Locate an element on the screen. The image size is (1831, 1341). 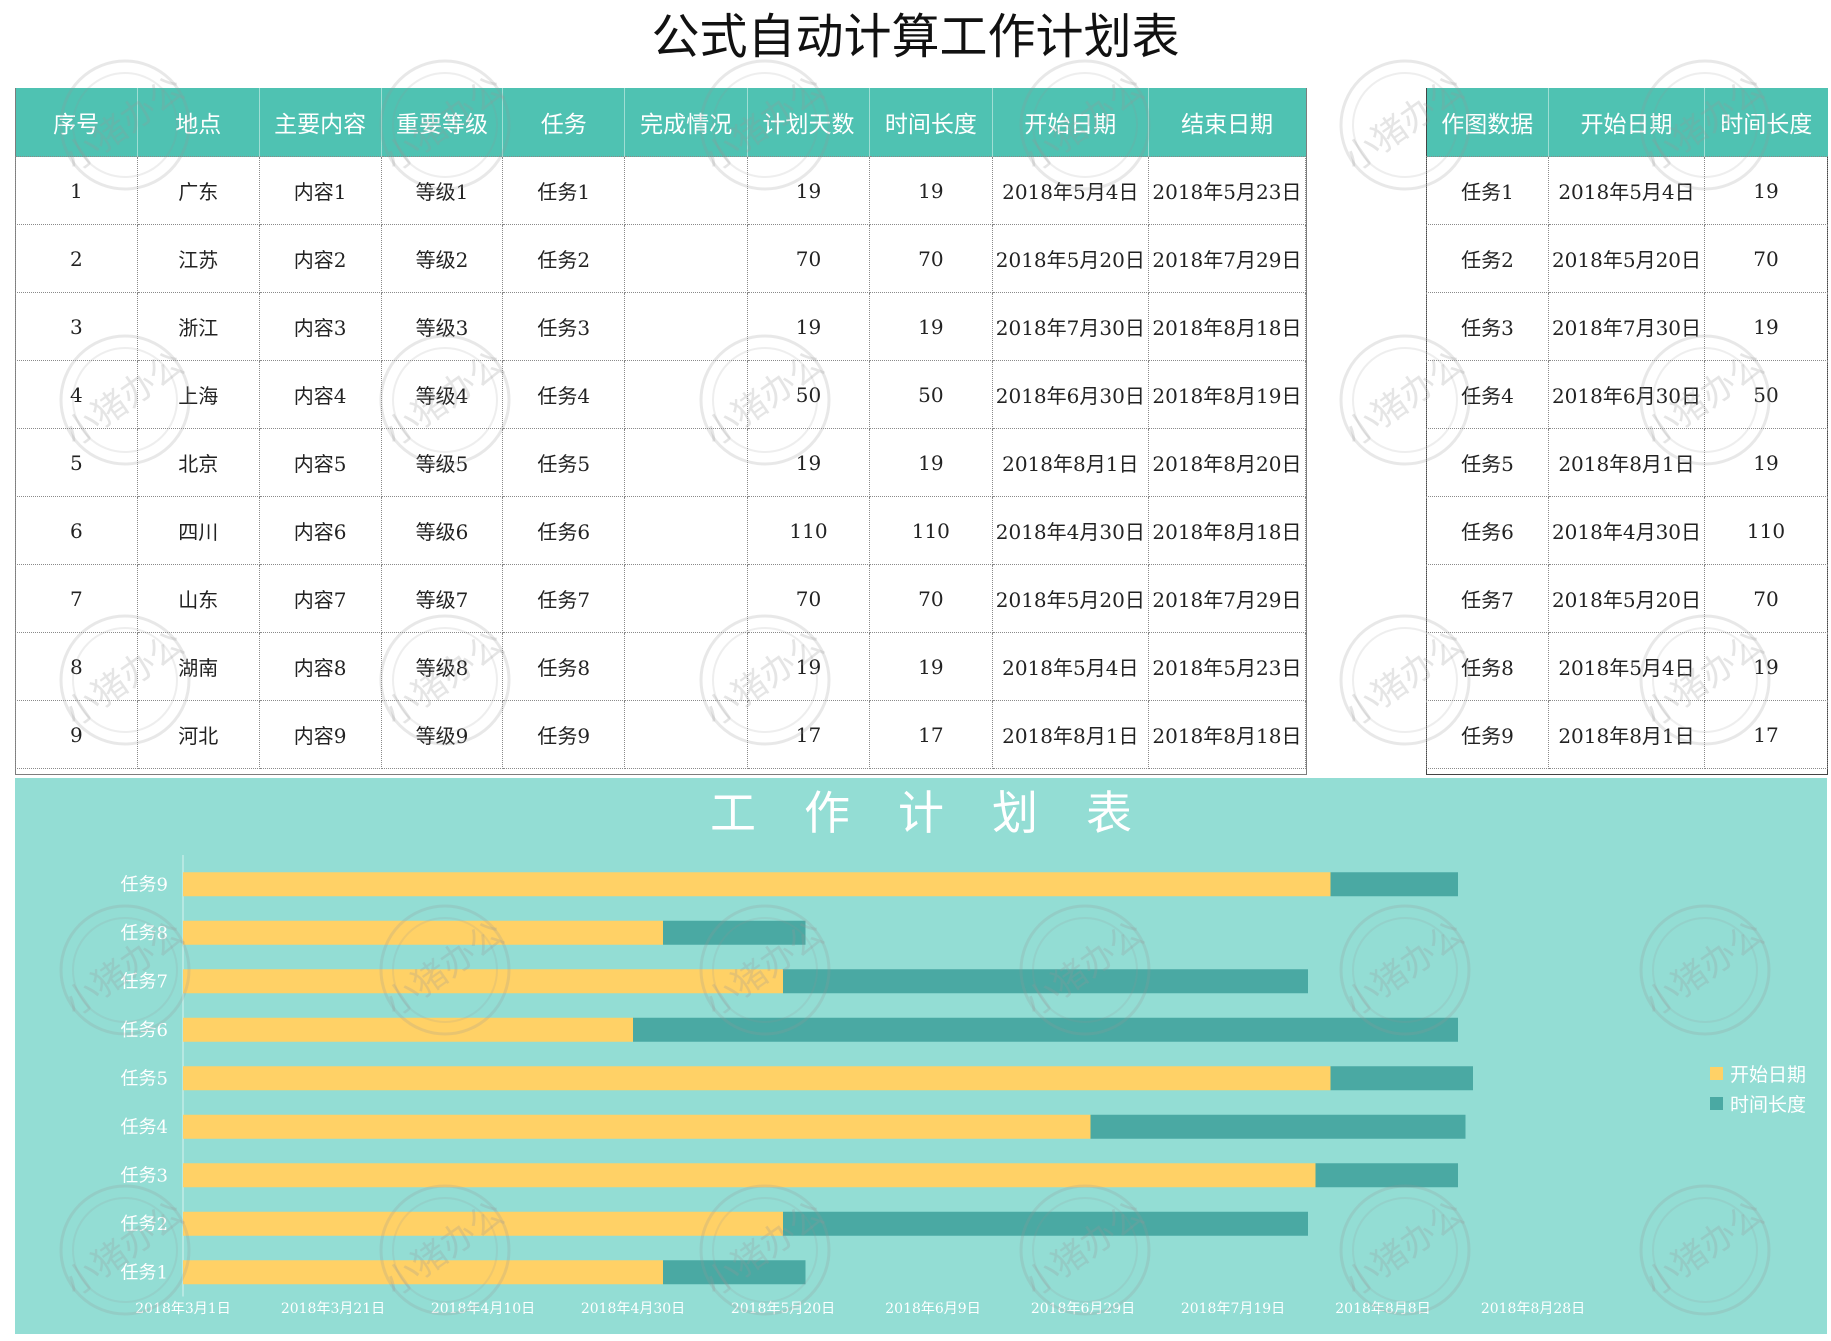
y-tick-label: 任务8 is located at coordinates (144, 933).